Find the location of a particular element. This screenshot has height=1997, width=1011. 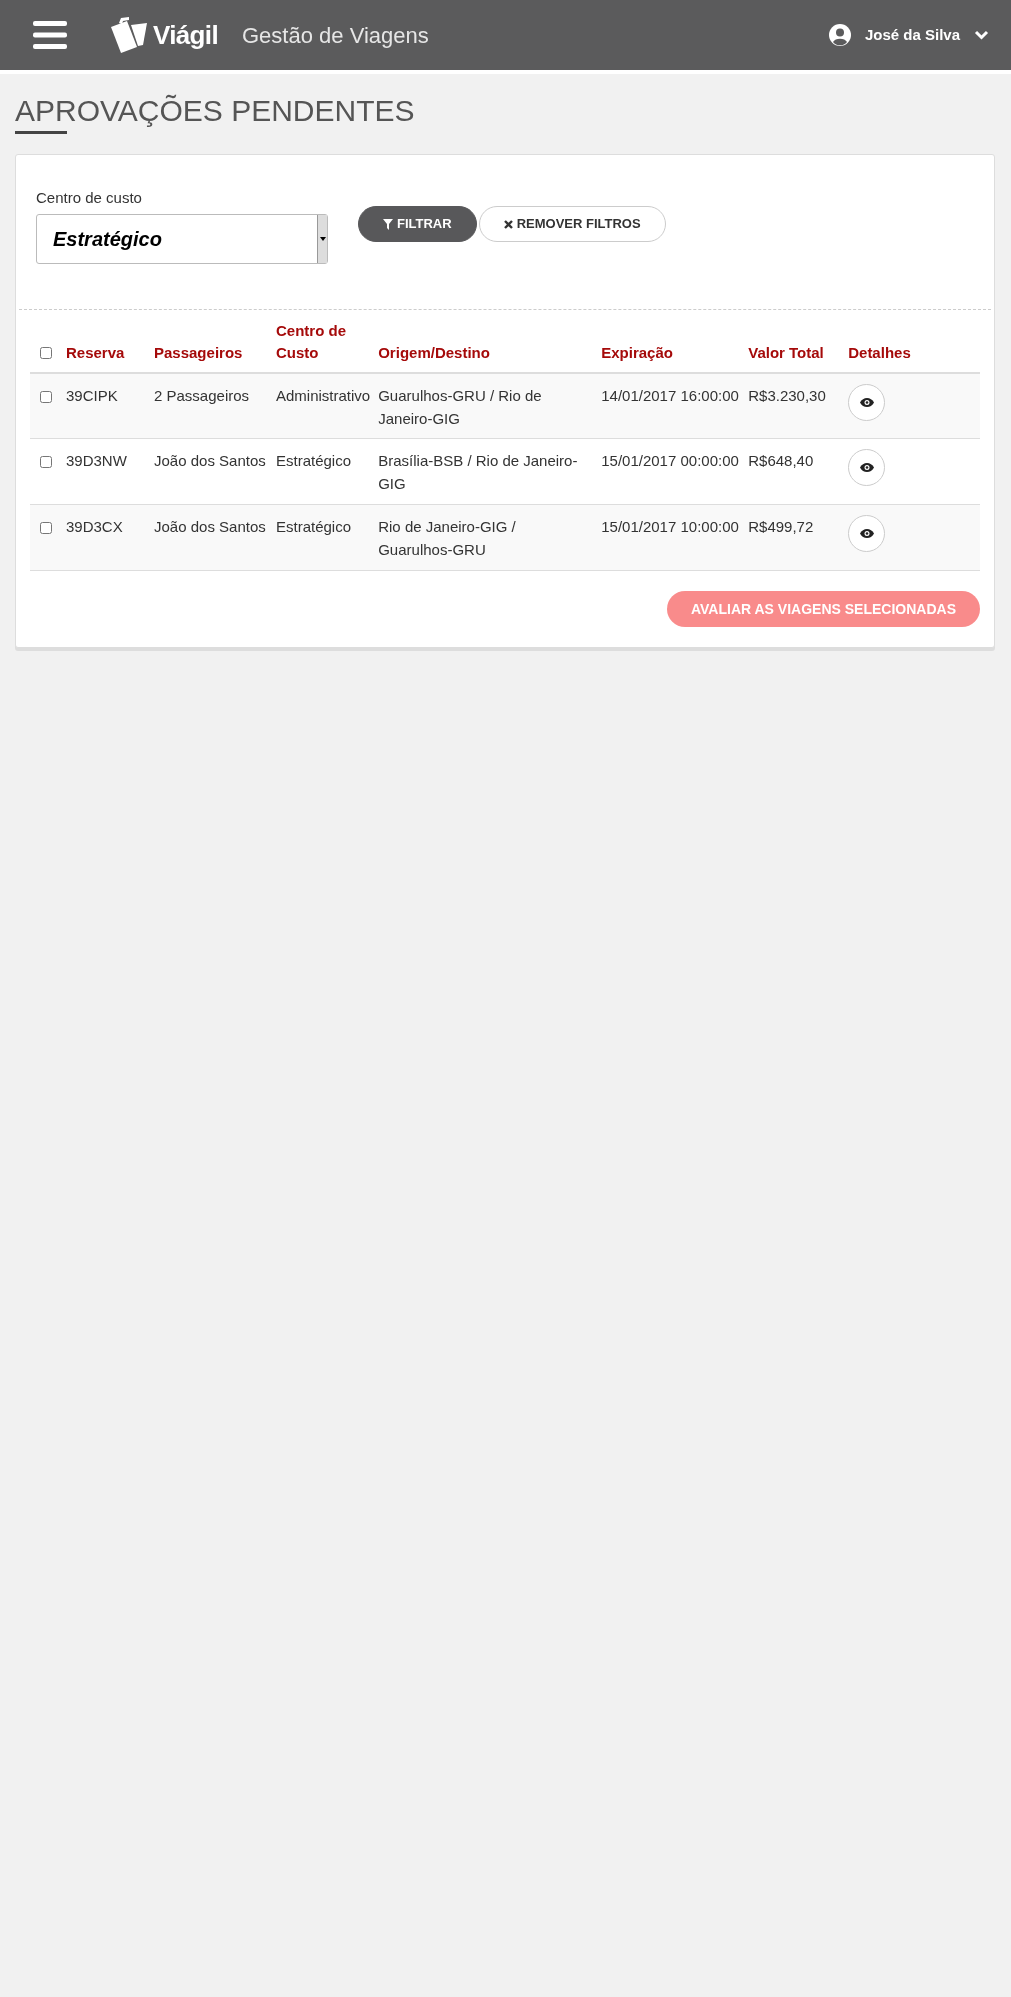

app-subtitle: Gestão de Viagens is located at coordinates (335, 35).